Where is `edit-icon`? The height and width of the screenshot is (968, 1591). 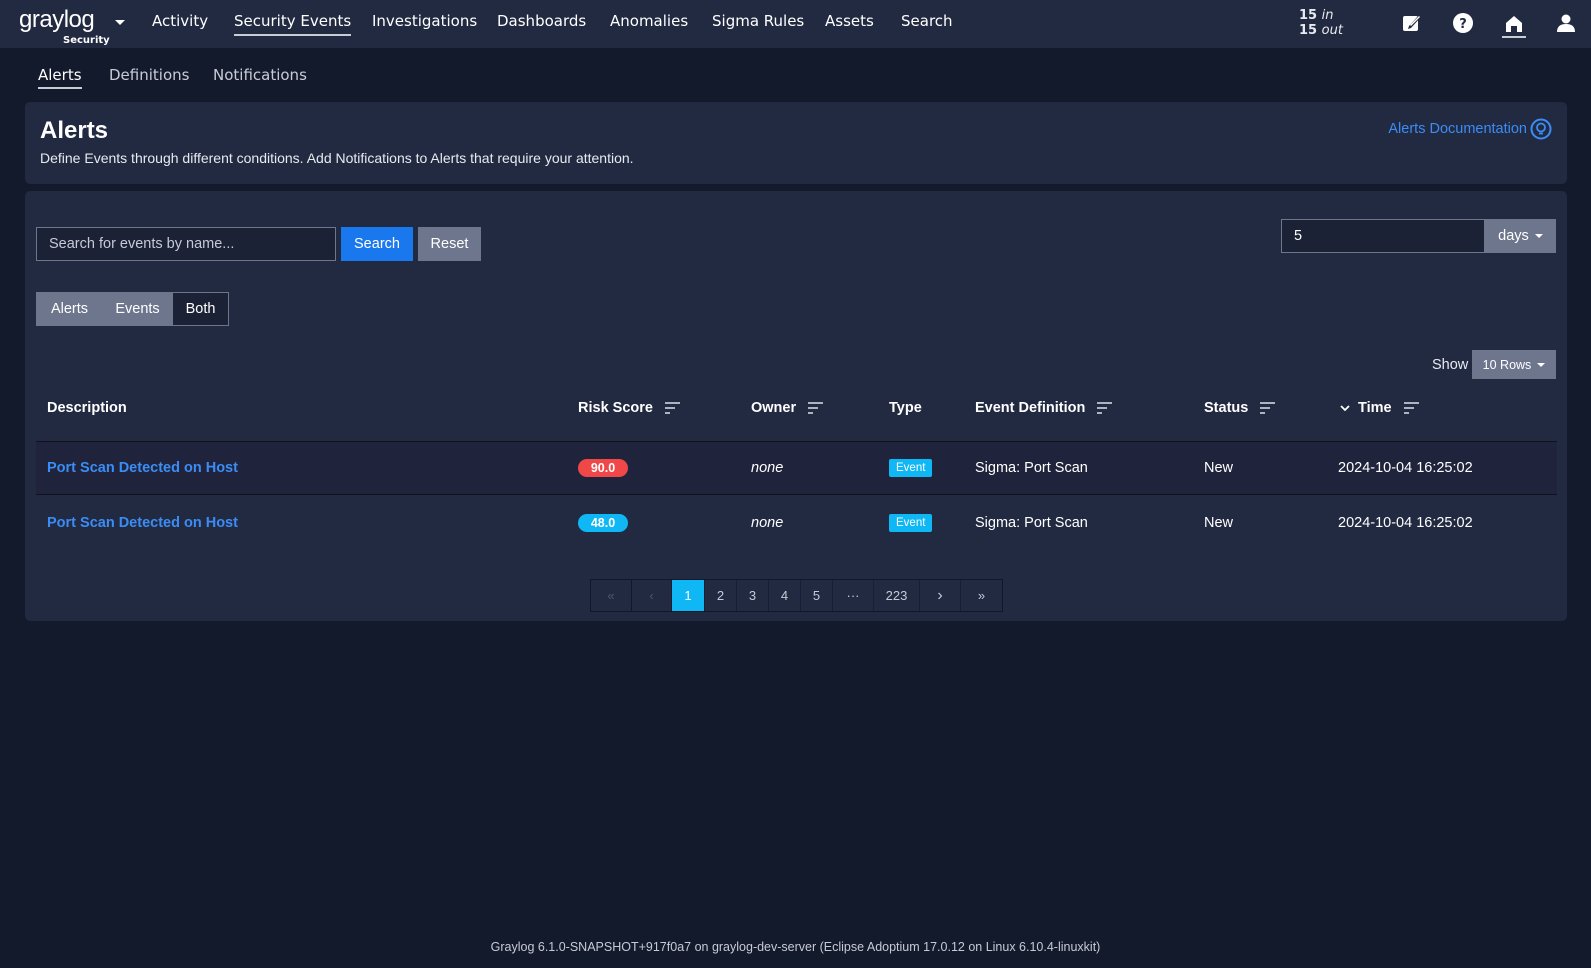
edit-icon is located at coordinates (1412, 23).